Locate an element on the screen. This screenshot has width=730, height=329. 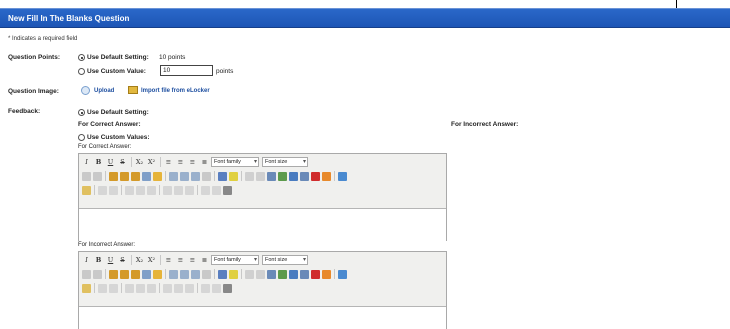
upload-icon is located at coordinates (85, 90).